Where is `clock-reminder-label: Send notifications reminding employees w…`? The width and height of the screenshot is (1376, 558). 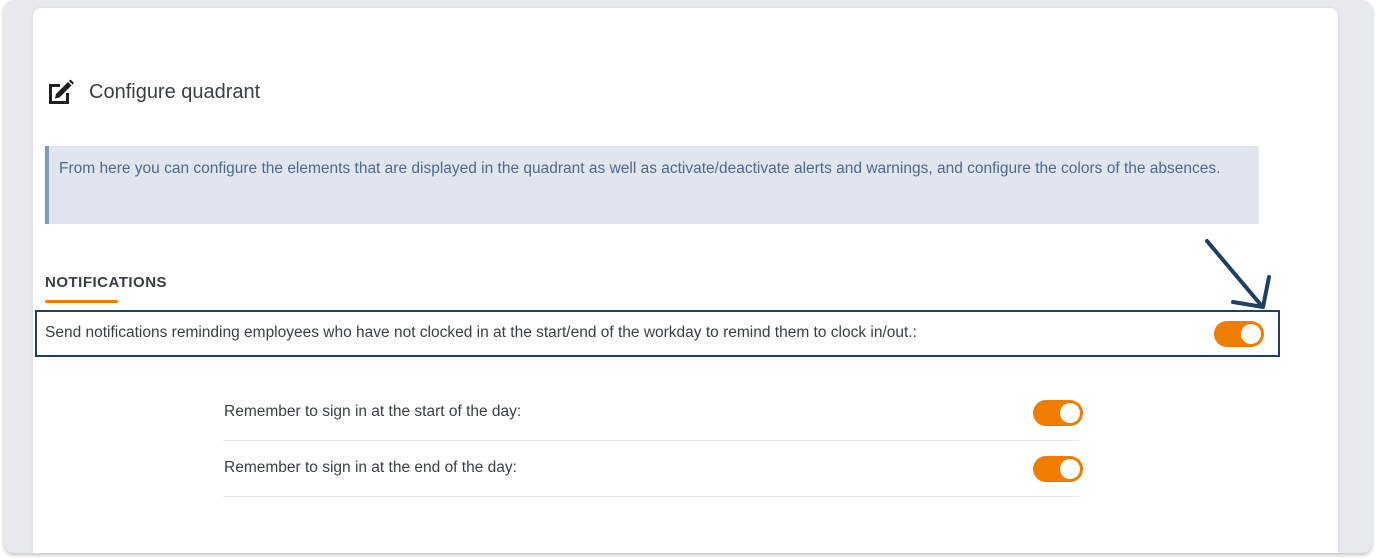 clock-reminder-label: Send notifications reminding employees w… is located at coordinates (481, 332).